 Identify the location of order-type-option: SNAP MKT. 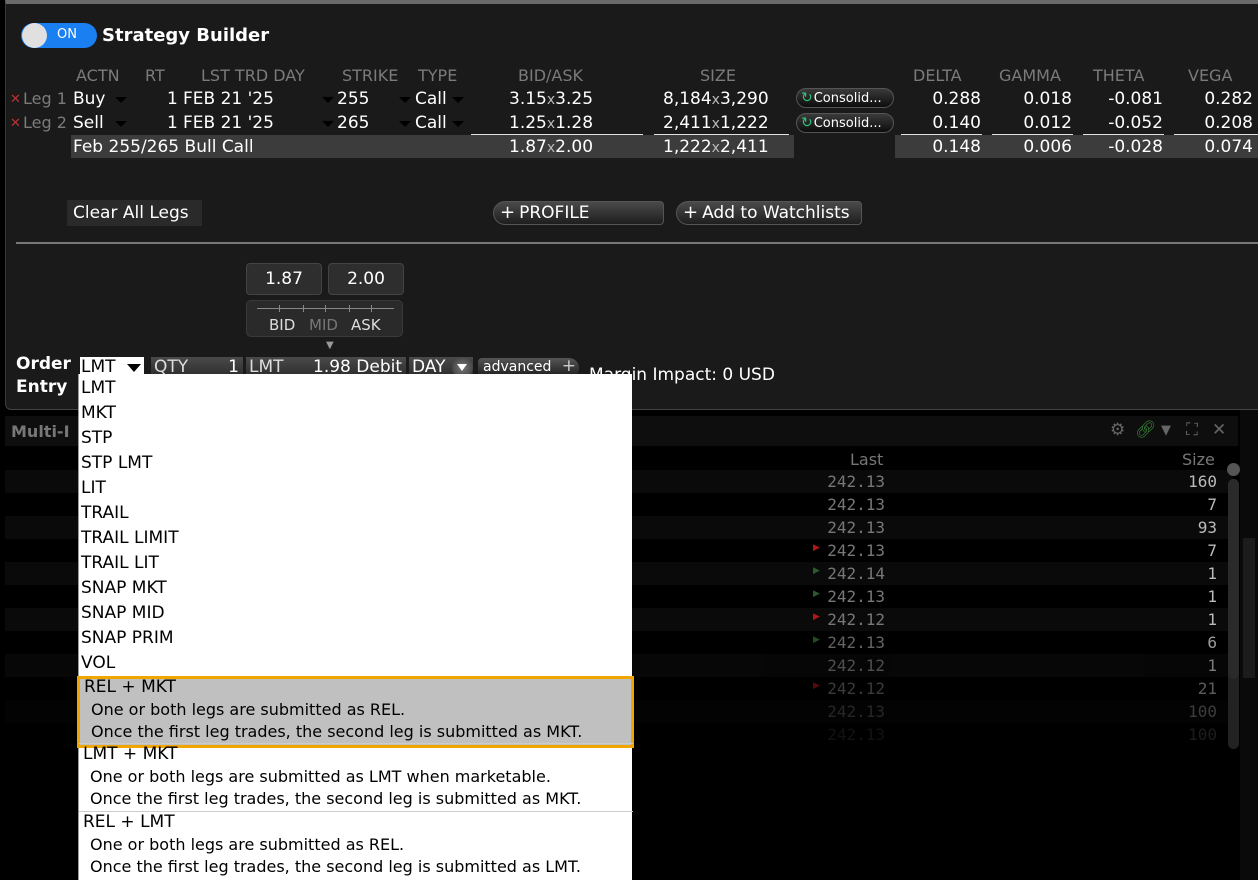
(124, 588).